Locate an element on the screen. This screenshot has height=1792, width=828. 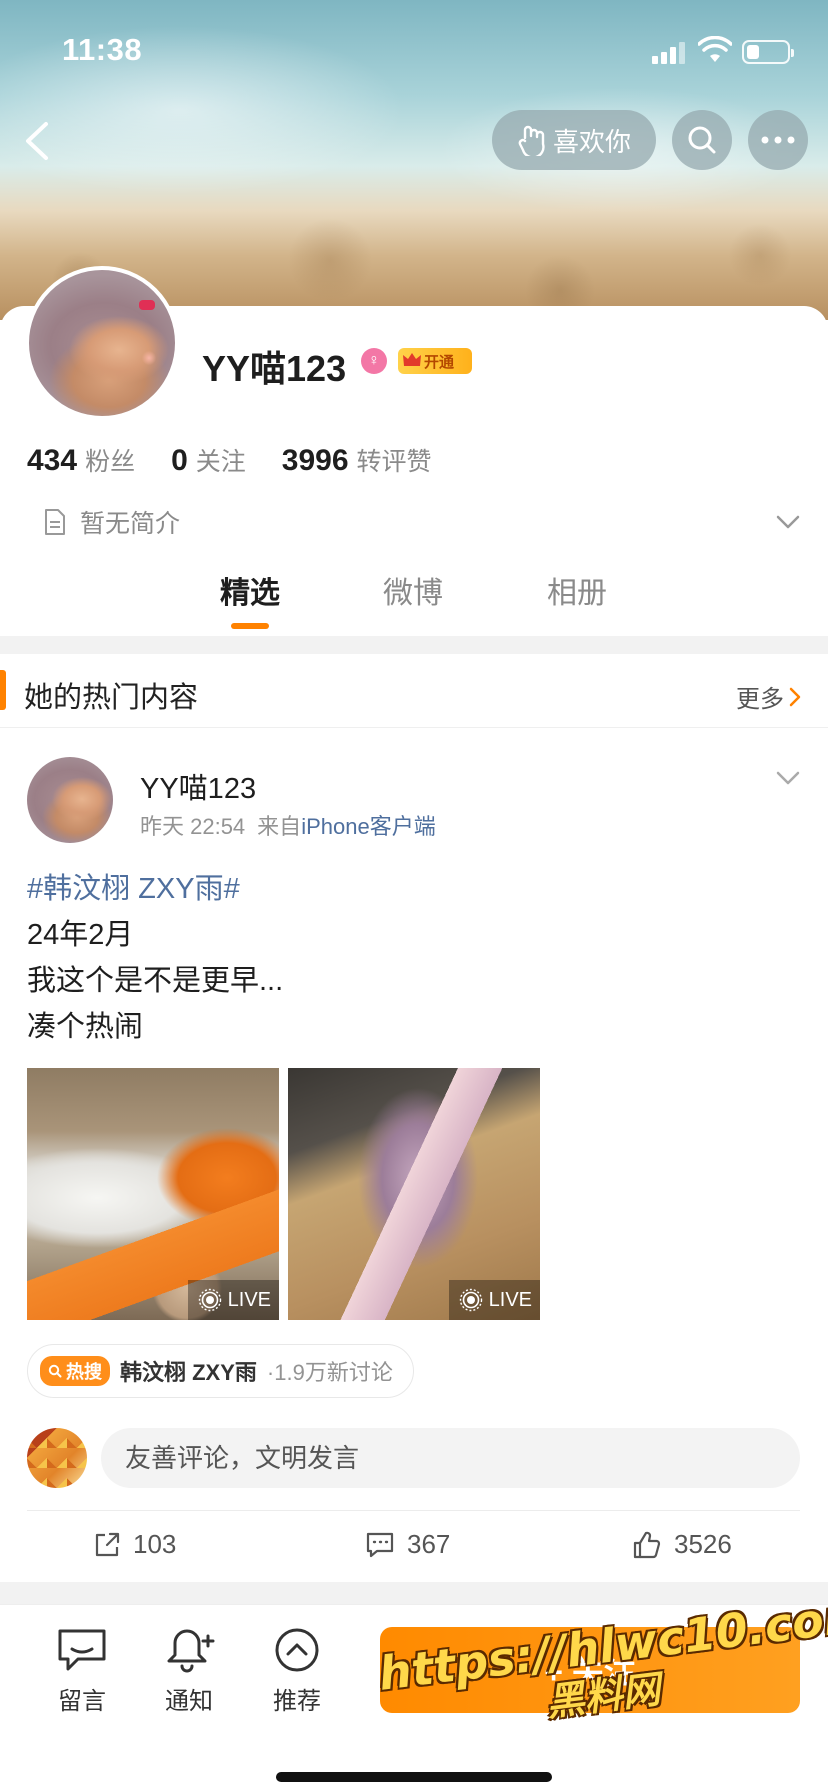
recommend-label: 推荐 is located at coordinates (297, 1701).